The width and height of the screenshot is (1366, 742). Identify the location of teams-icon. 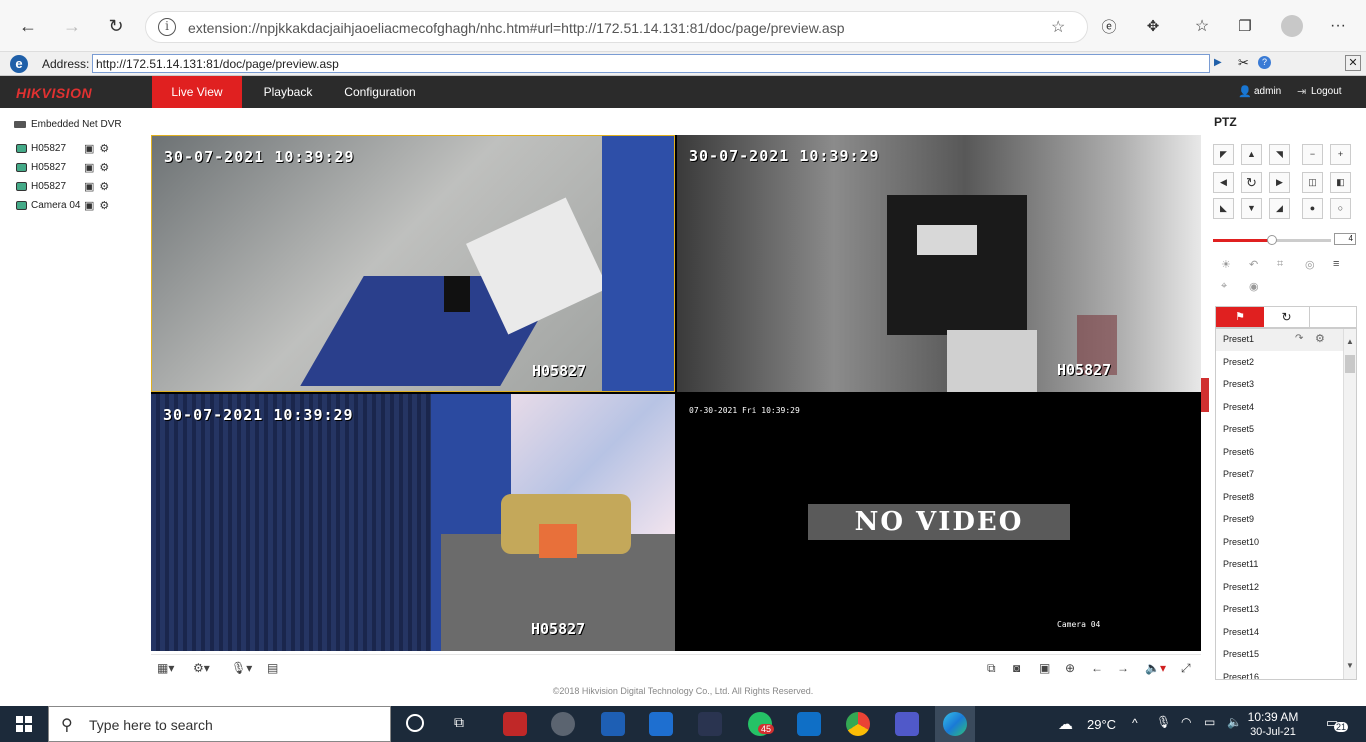
(907, 724).